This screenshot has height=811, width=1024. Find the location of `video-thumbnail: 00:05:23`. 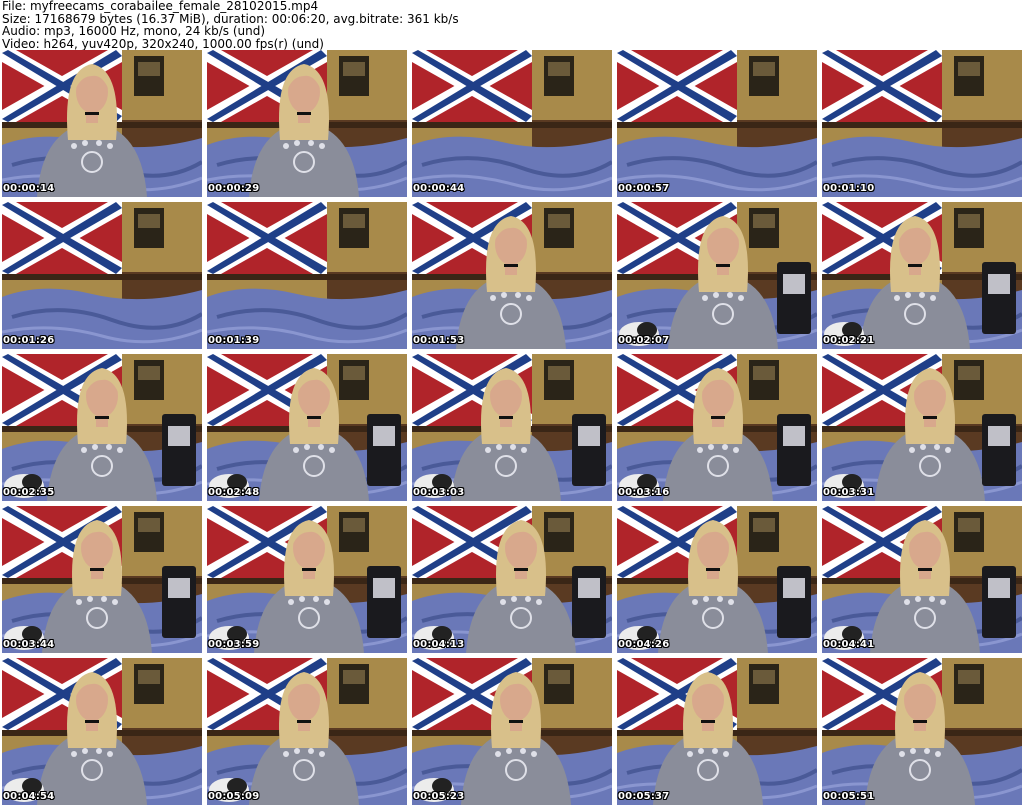

video-thumbnail: 00:05:23 is located at coordinates (512, 731).